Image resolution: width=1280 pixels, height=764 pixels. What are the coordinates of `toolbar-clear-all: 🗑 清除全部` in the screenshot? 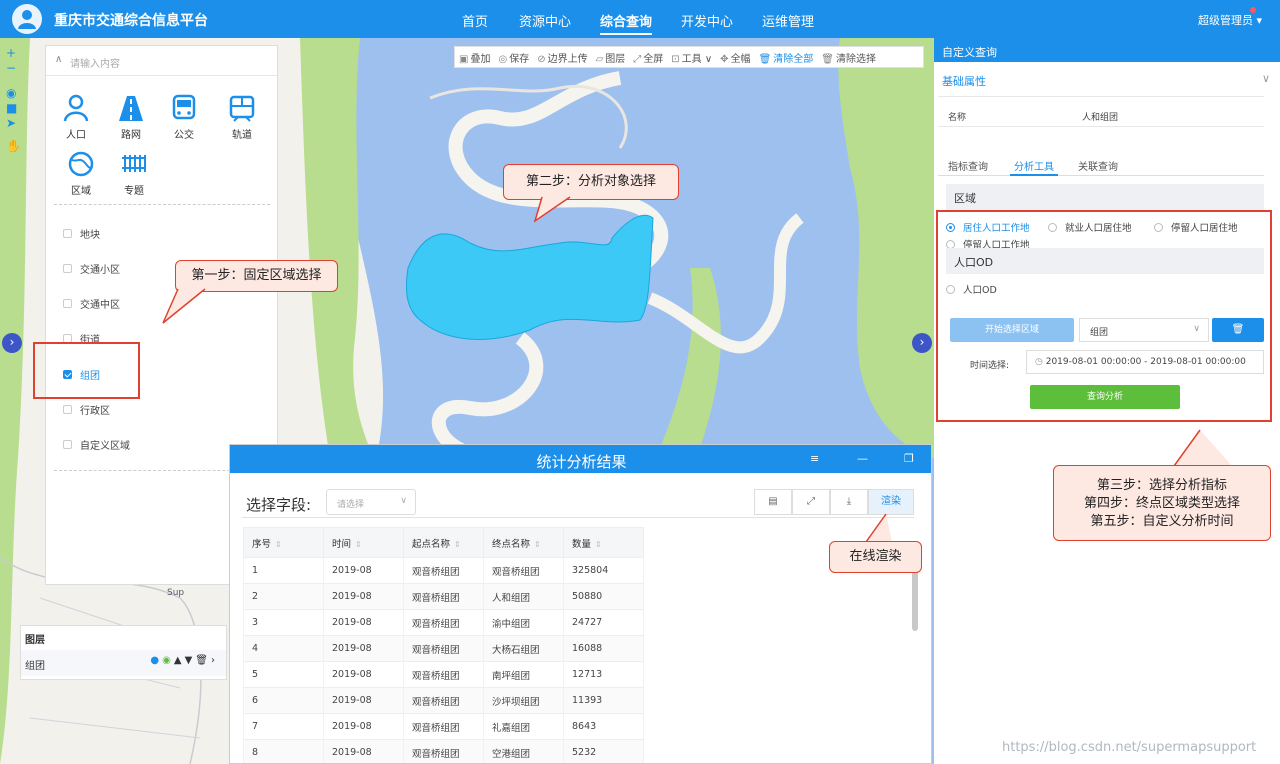 It's located at (786, 57).